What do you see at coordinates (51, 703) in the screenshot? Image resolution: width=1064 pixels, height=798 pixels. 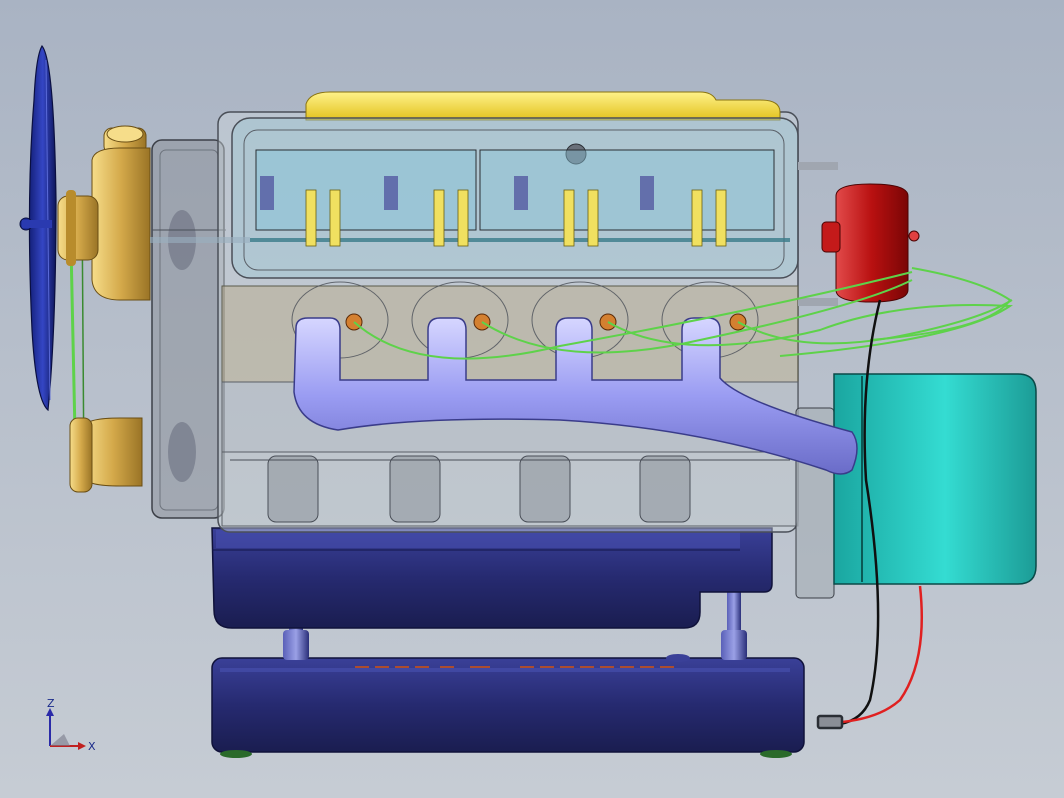 I see `z-axis-label: Z` at bounding box center [51, 703].